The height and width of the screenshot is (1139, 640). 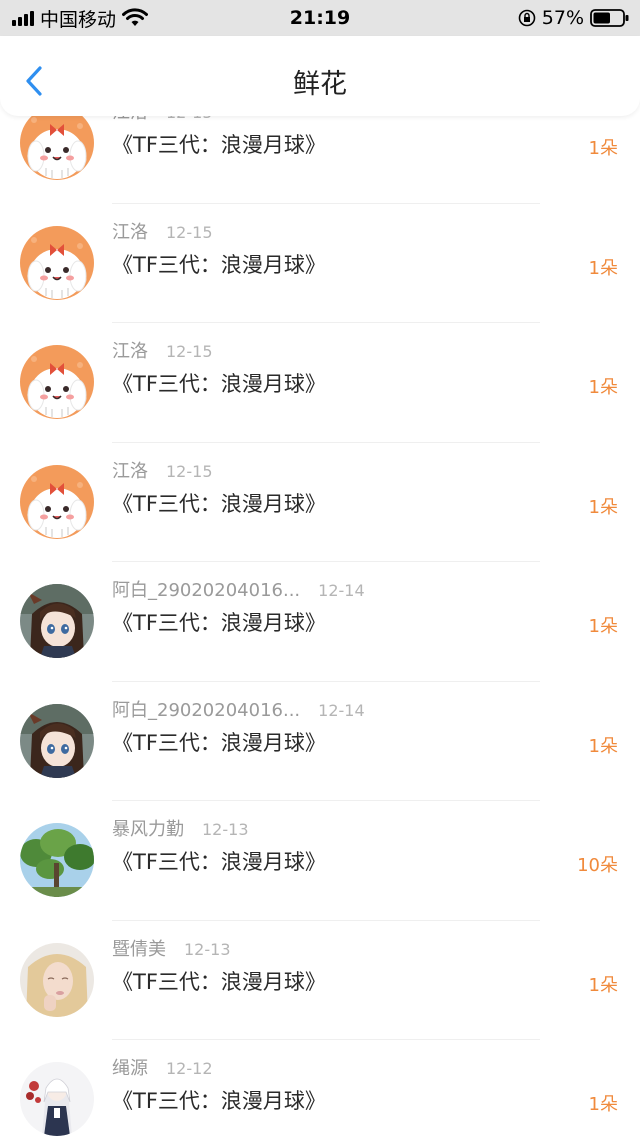 What do you see at coordinates (148, 829) in the screenshot?
I see `sender-name: 暴风力勤` at bounding box center [148, 829].